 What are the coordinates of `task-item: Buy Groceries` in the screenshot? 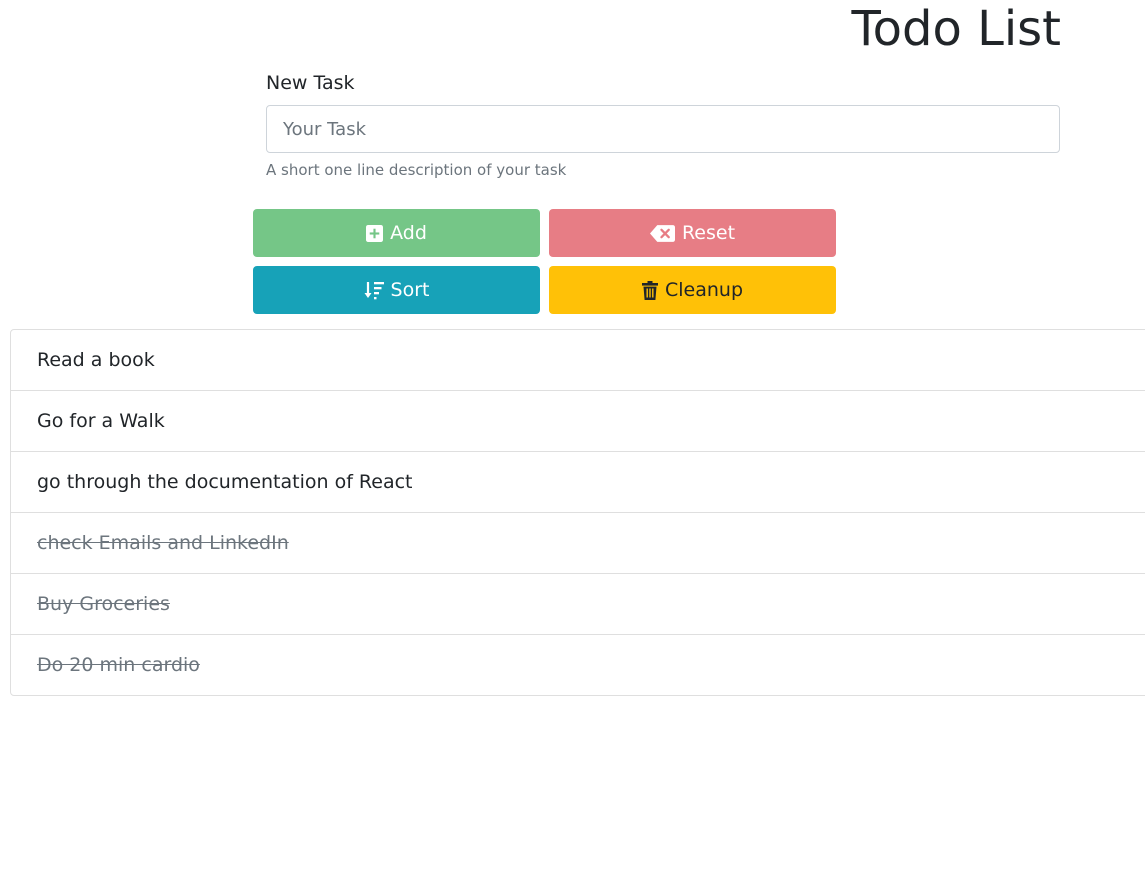 It's located at (578, 604).